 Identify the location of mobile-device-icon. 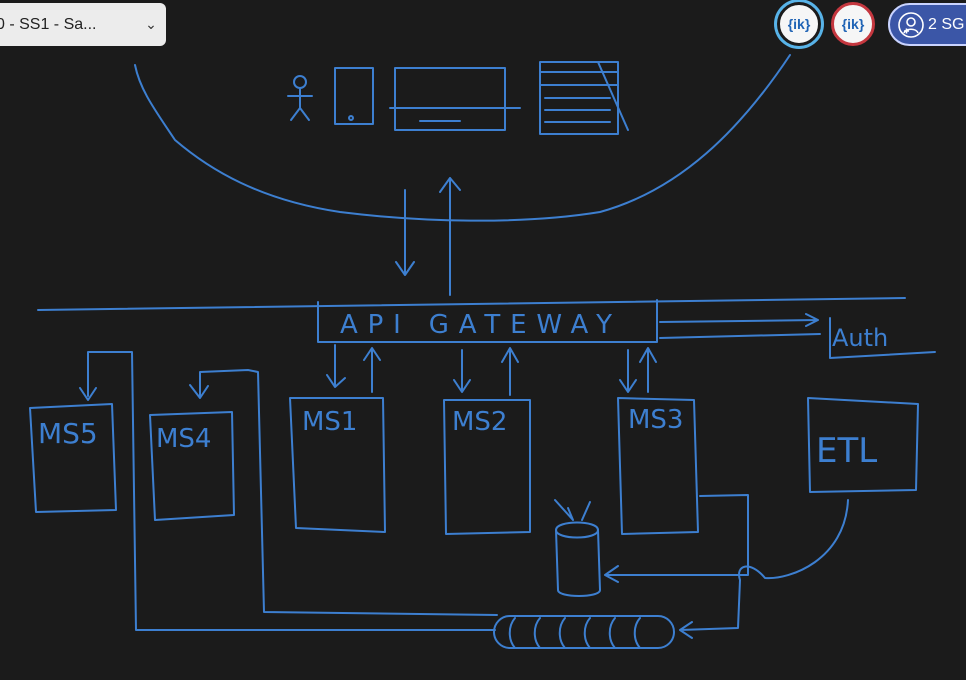
(354, 96).